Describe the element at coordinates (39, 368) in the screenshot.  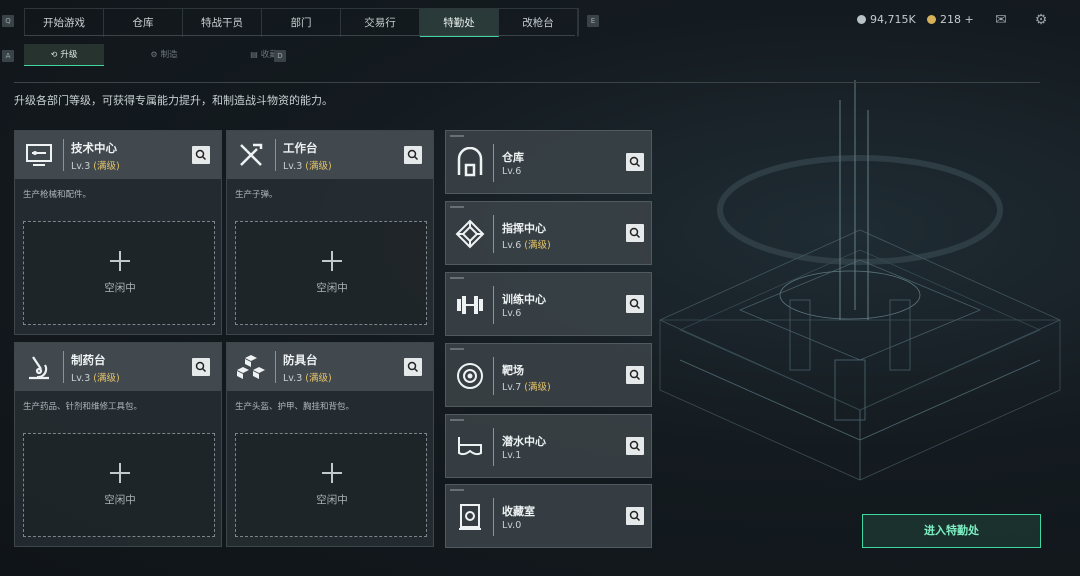
I see `microscope-icon` at that location.